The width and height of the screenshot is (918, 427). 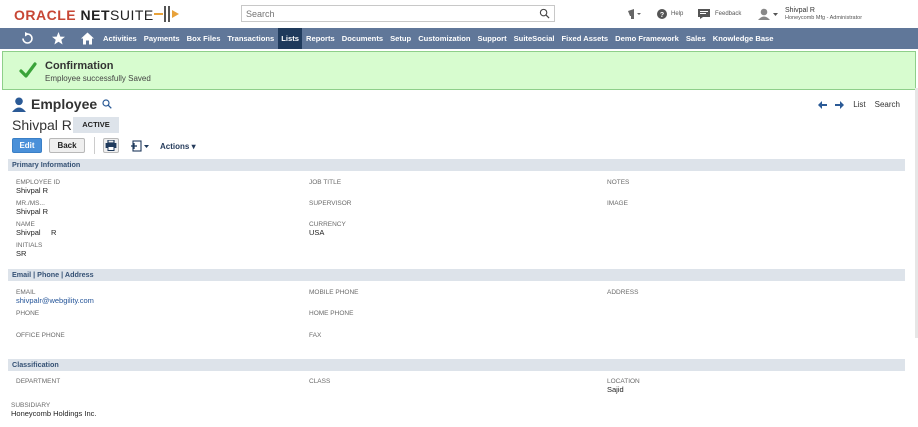 What do you see at coordinates (768, 14) in the screenshot?
I see `avatar-icon` at bounding box center [768, 14].